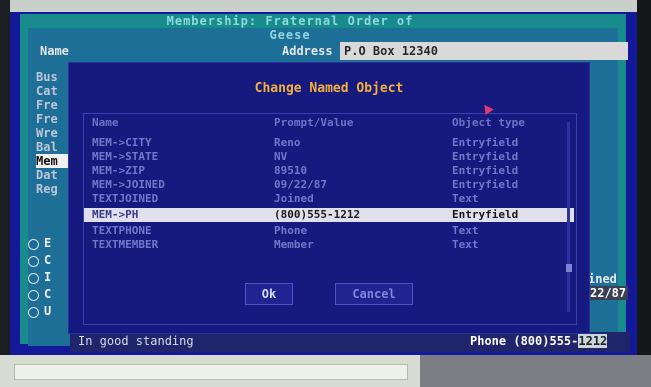 This screenshot has height=387, width=651. I want to click on object-prompt: Reno, so click(287, 142).